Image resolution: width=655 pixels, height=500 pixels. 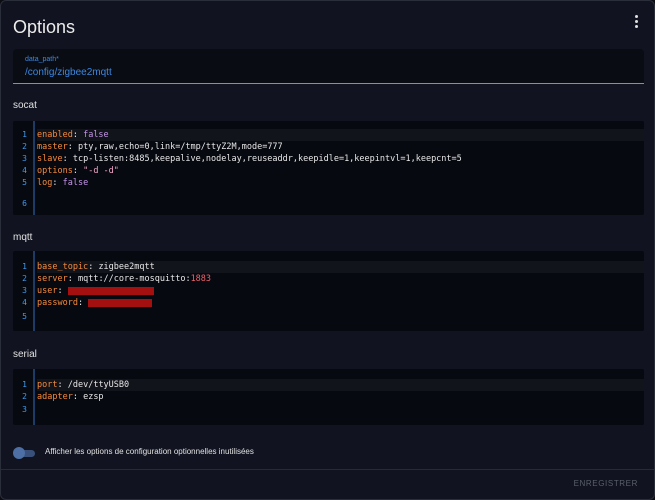 I want to click on line-gutter: 1 2 3, so click(x=23, y=397).